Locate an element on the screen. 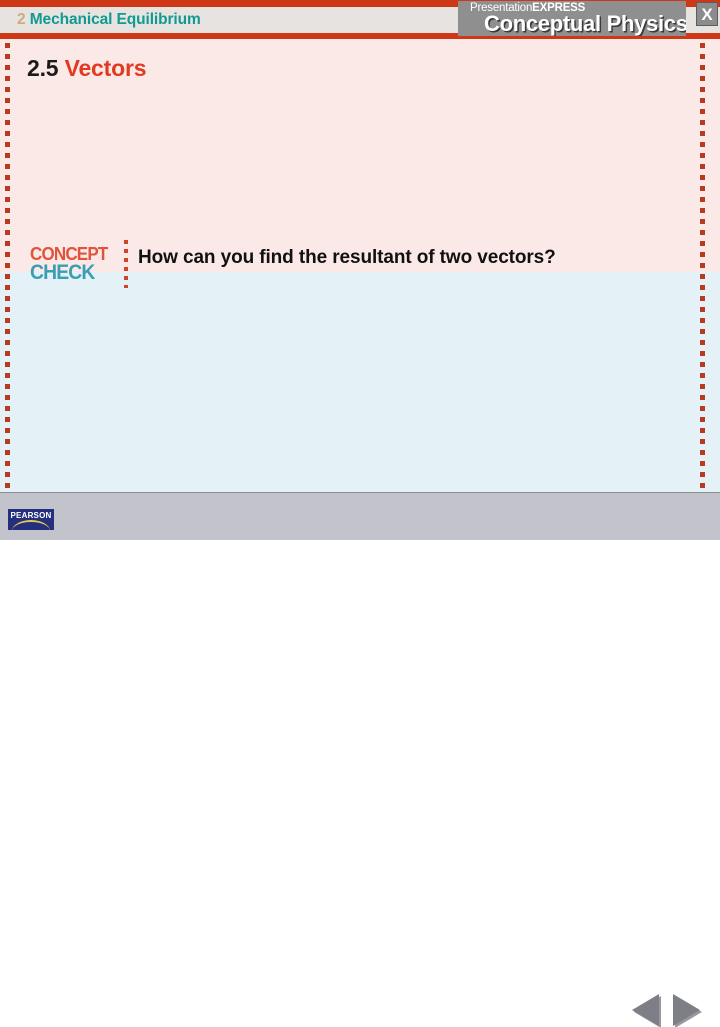 The width and height of the screenshot is (720, 1027). concept-check-word-check: CHECK is located at coordinates (62, 272).